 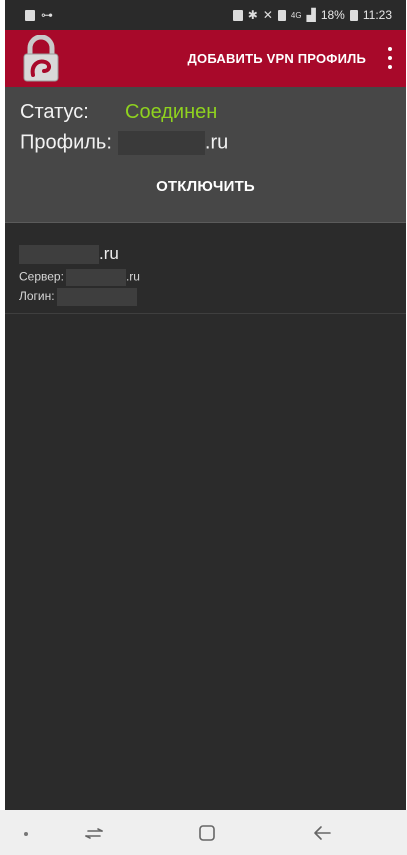 What do you see at coordinates (30, 15) in the screenshot?
I see `lock-notification-icon` at bounding box center [30, 15].